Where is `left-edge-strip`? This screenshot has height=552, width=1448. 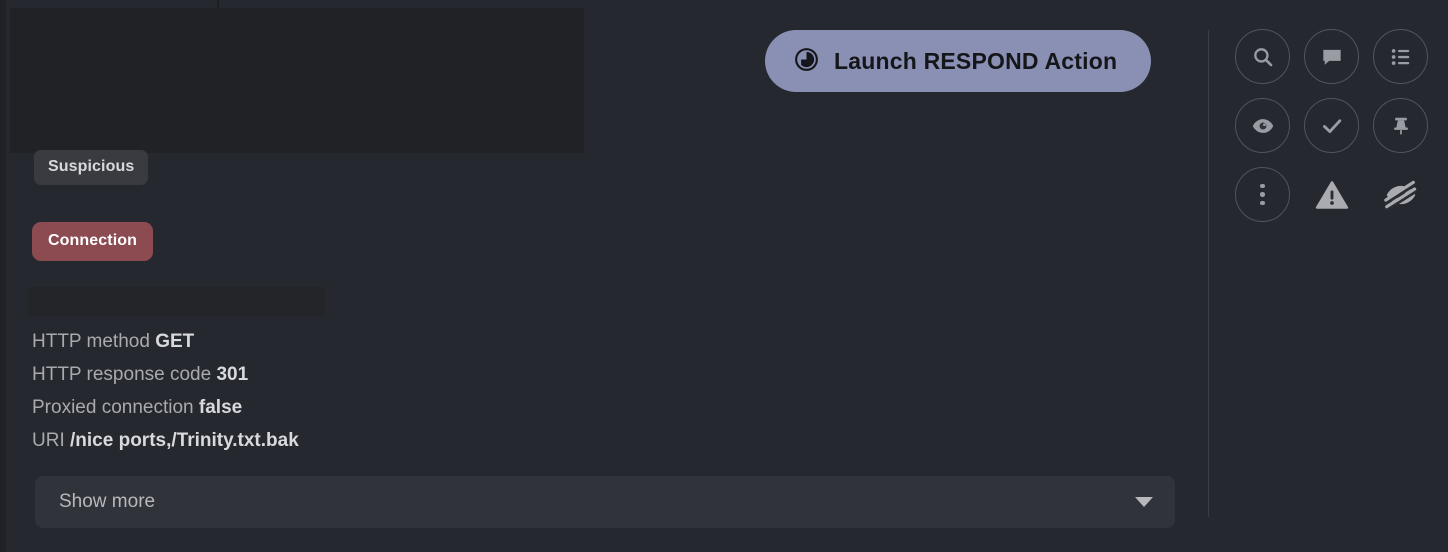 left-edge-strip is located at coordinates (3, 276).